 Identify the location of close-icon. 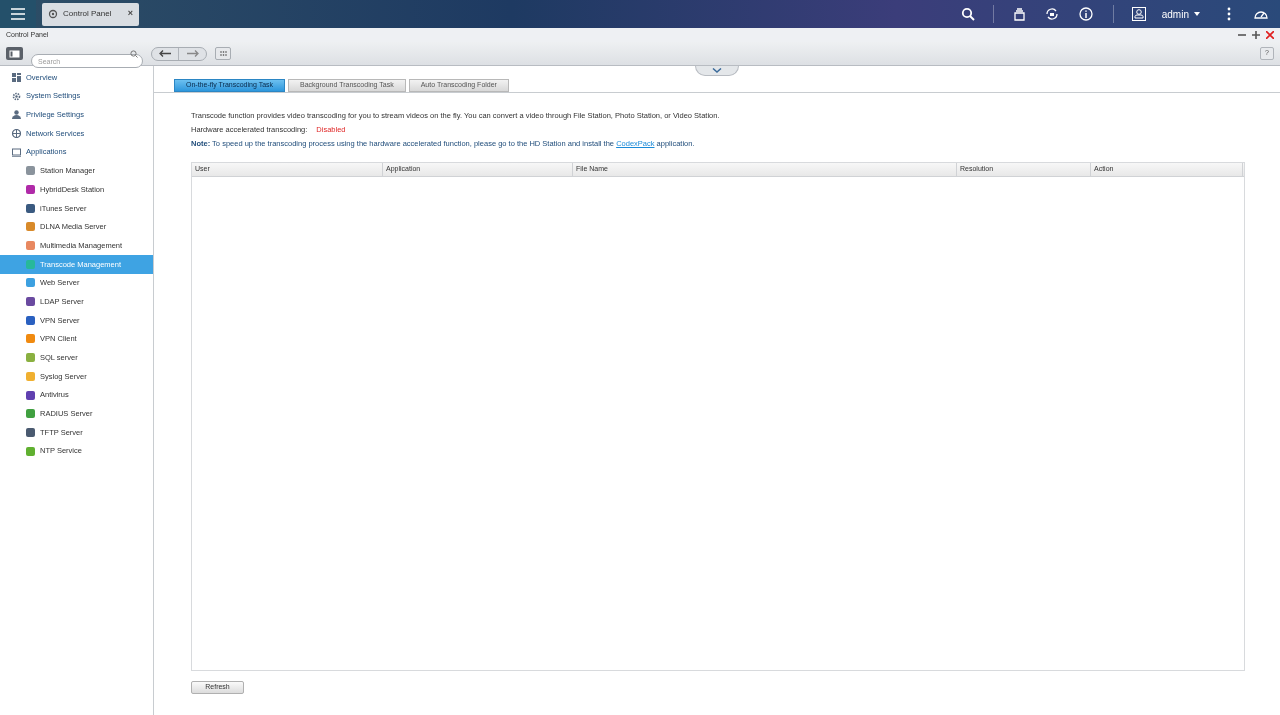
(1270, 35).